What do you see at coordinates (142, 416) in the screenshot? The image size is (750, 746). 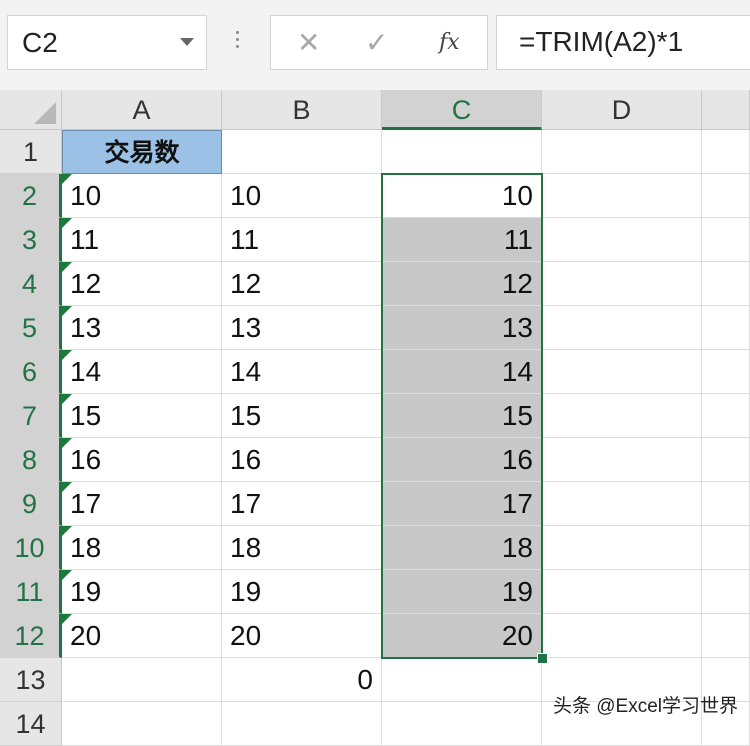 I see `cell-a-row: 15` at bounding box center [142, 416].